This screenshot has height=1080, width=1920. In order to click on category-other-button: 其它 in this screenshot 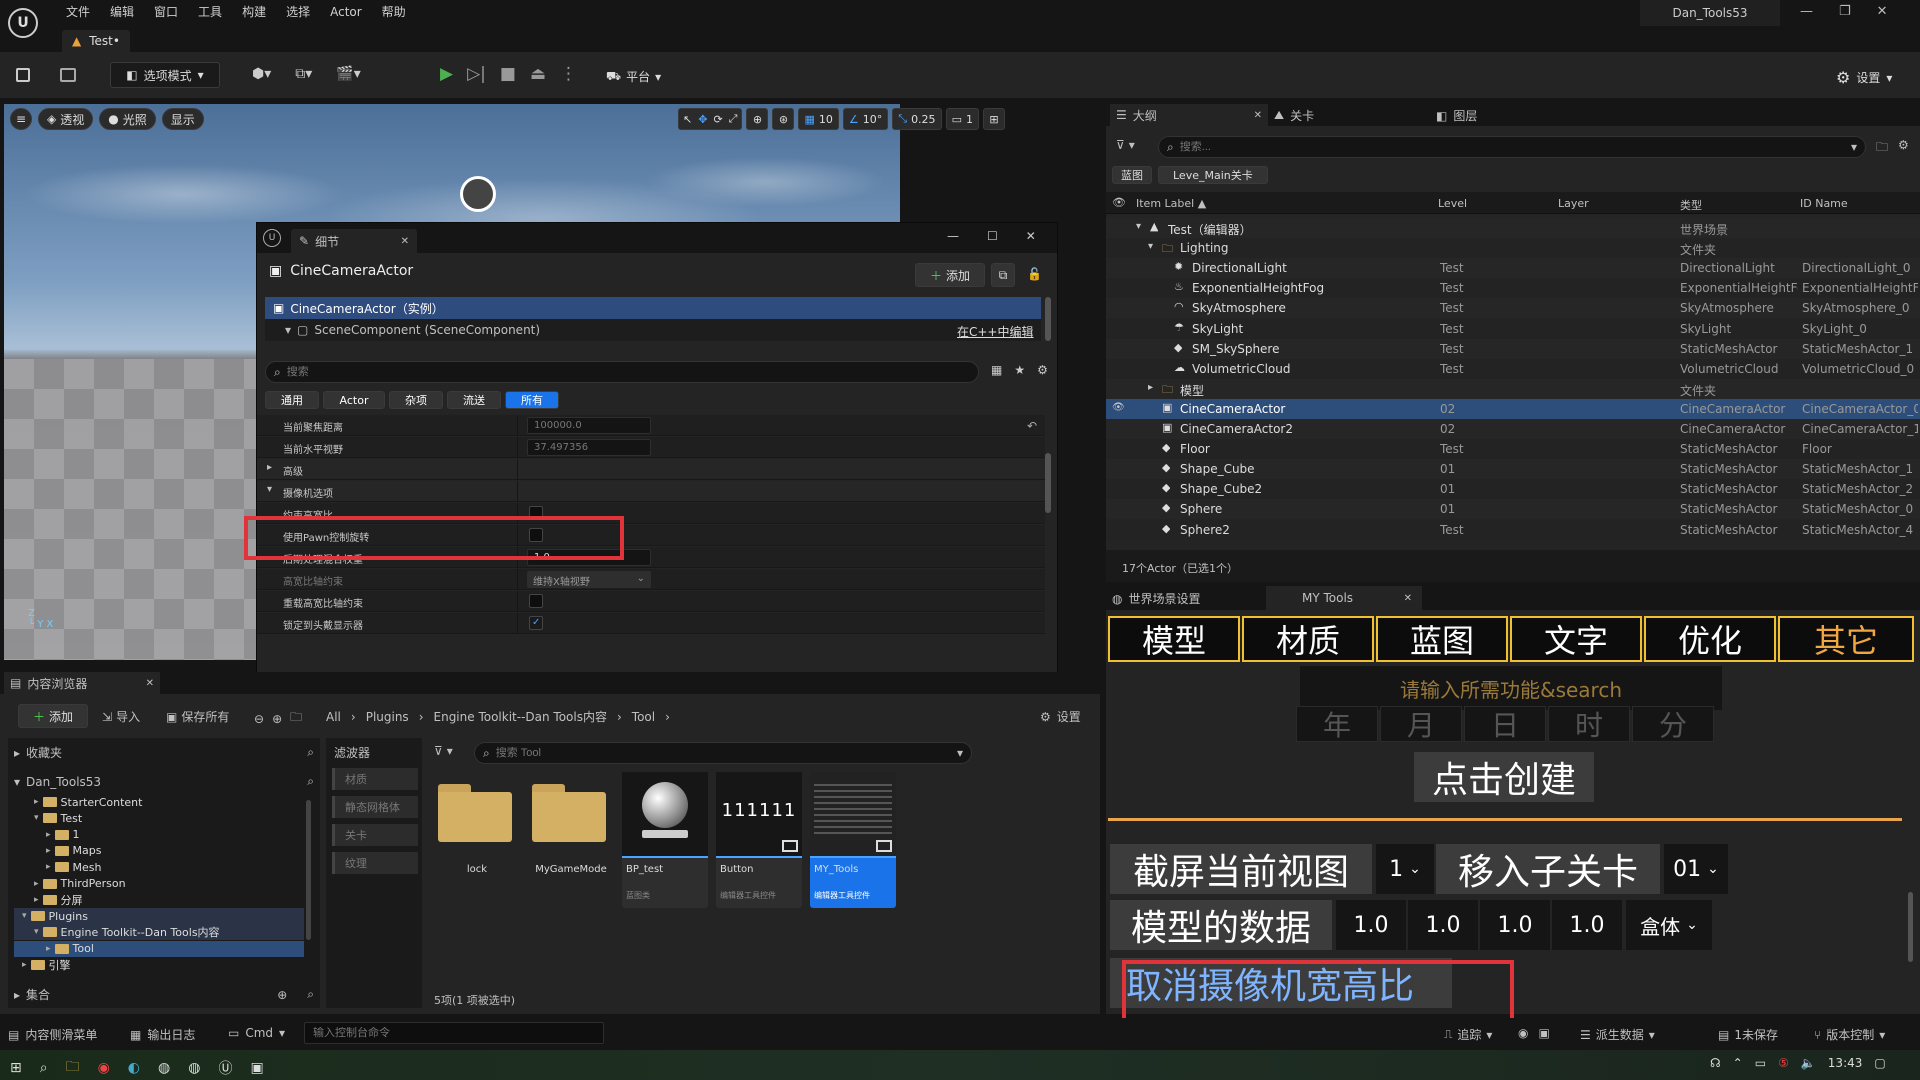, I will do `click(1846, 639)`.